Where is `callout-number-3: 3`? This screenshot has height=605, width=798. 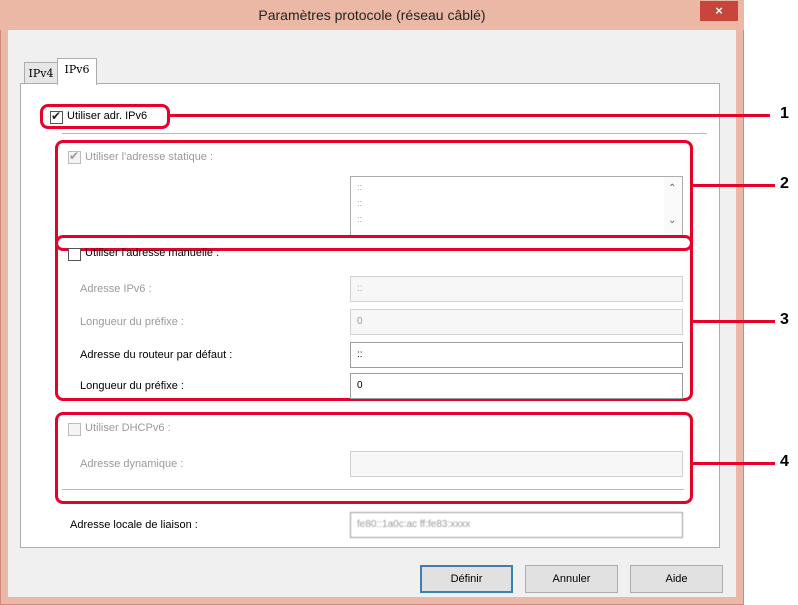 callout-number-3: 3 is located at coordinates (784, 319).